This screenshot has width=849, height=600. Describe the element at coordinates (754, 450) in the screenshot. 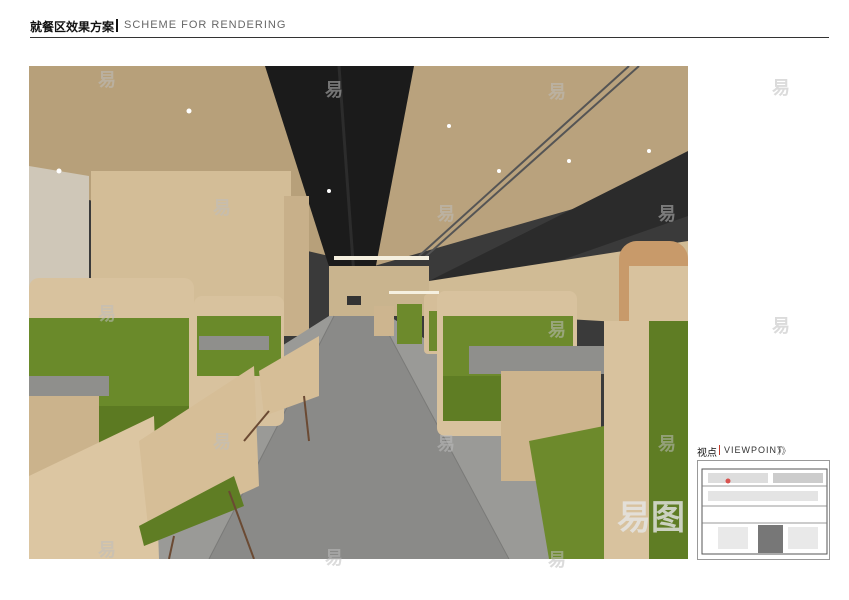

I see `viewpoint-title-en: VIEWPOINT` at that location.